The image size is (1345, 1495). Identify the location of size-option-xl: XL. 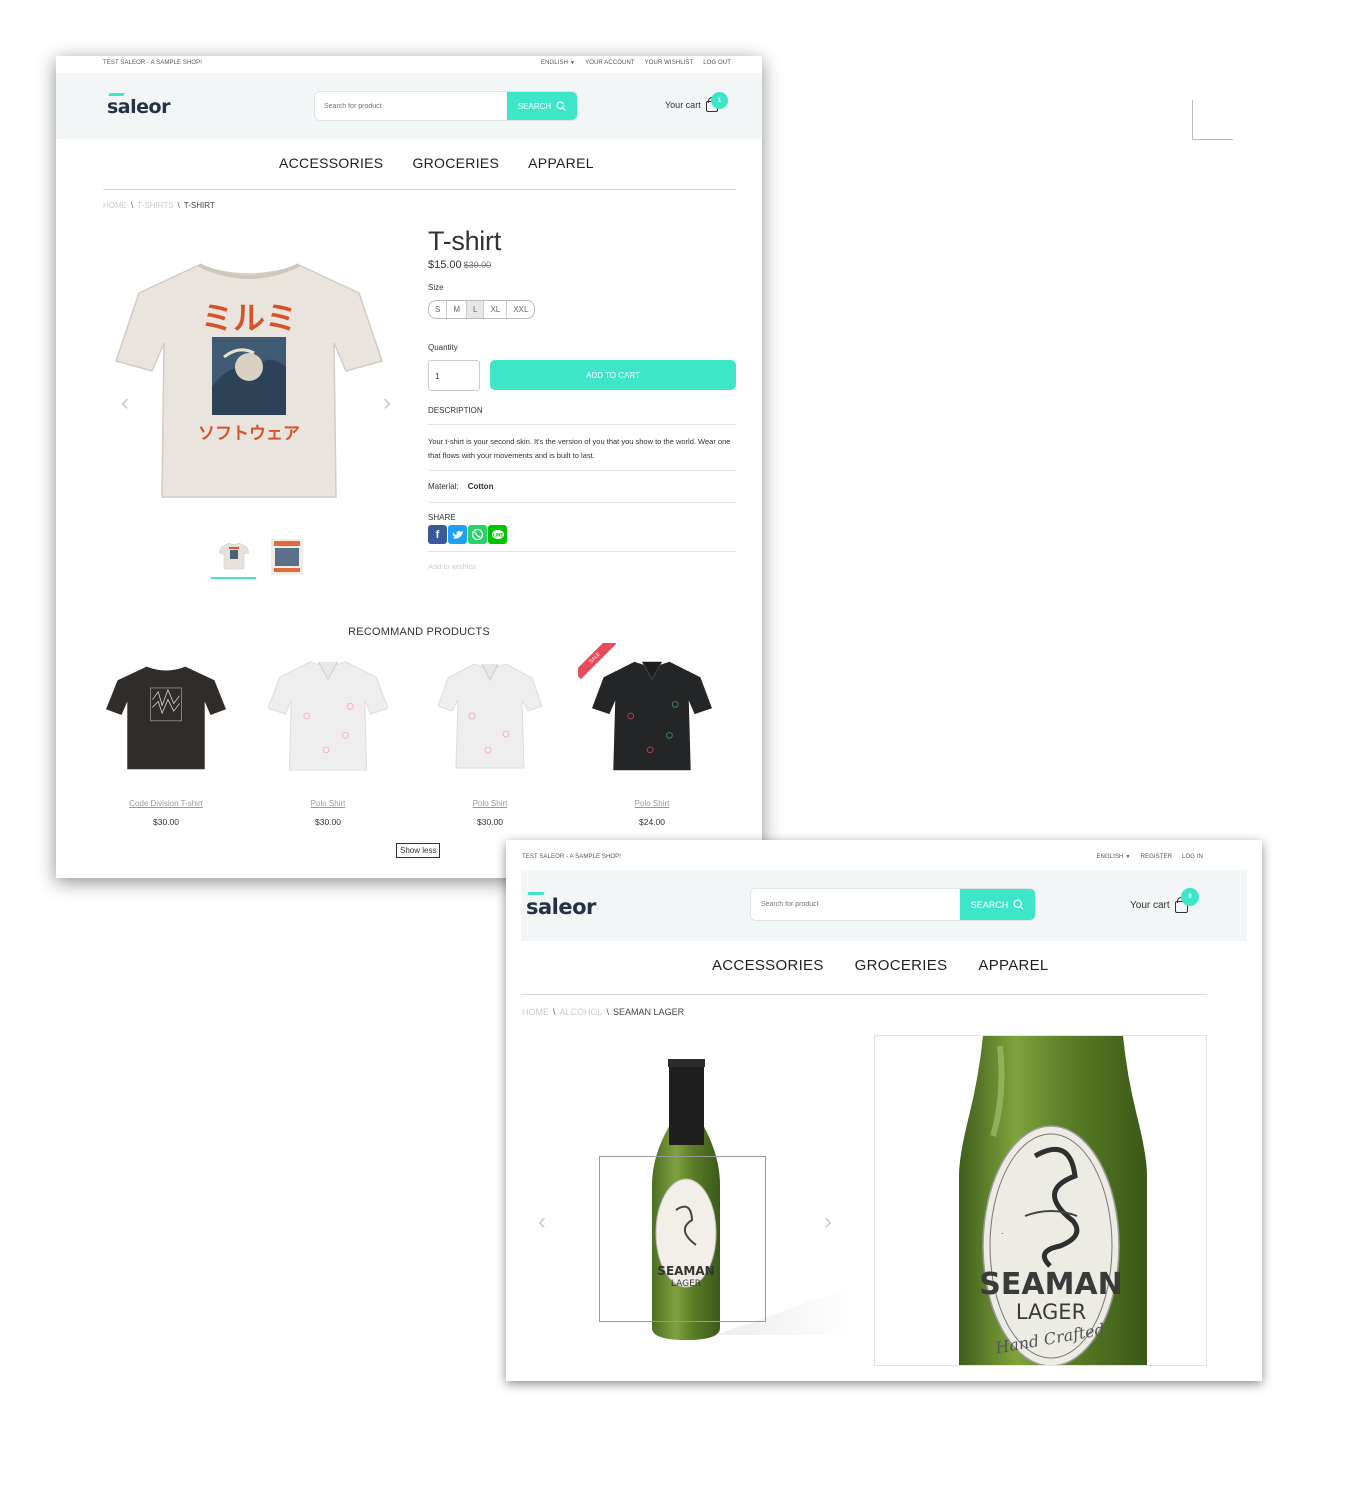
(496, 309).